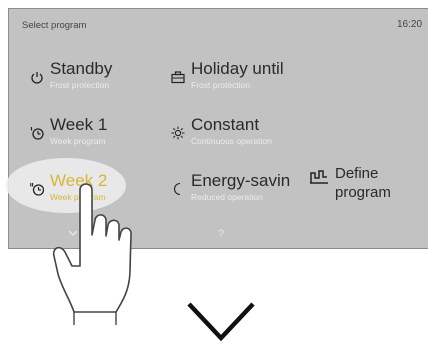  I want to click on screen-title: Select program, so click(54, 25).